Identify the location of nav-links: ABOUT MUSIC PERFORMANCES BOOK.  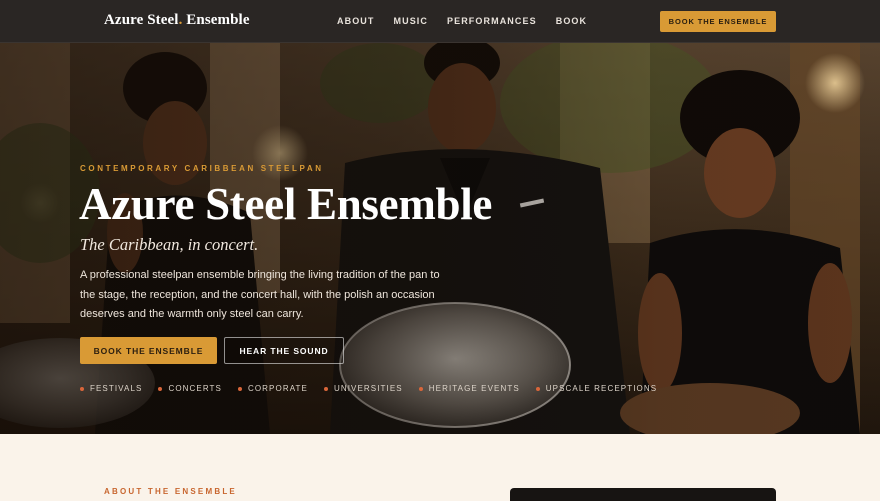
(462, 21).